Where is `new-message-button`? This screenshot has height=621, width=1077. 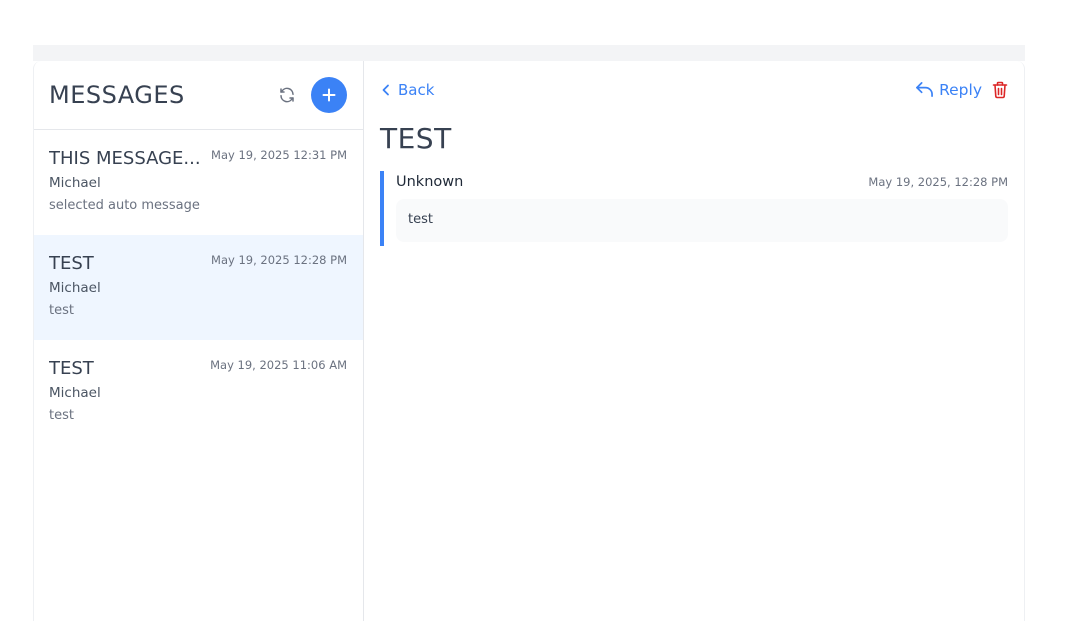 new-message-button is located at coordinates (329, 95).